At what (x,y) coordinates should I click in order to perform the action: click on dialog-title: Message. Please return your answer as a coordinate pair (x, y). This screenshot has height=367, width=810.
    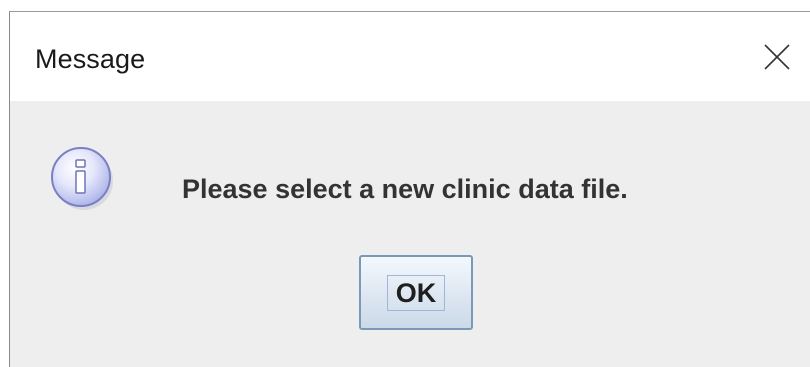
    Looking at the image, I should click on (90, 59).